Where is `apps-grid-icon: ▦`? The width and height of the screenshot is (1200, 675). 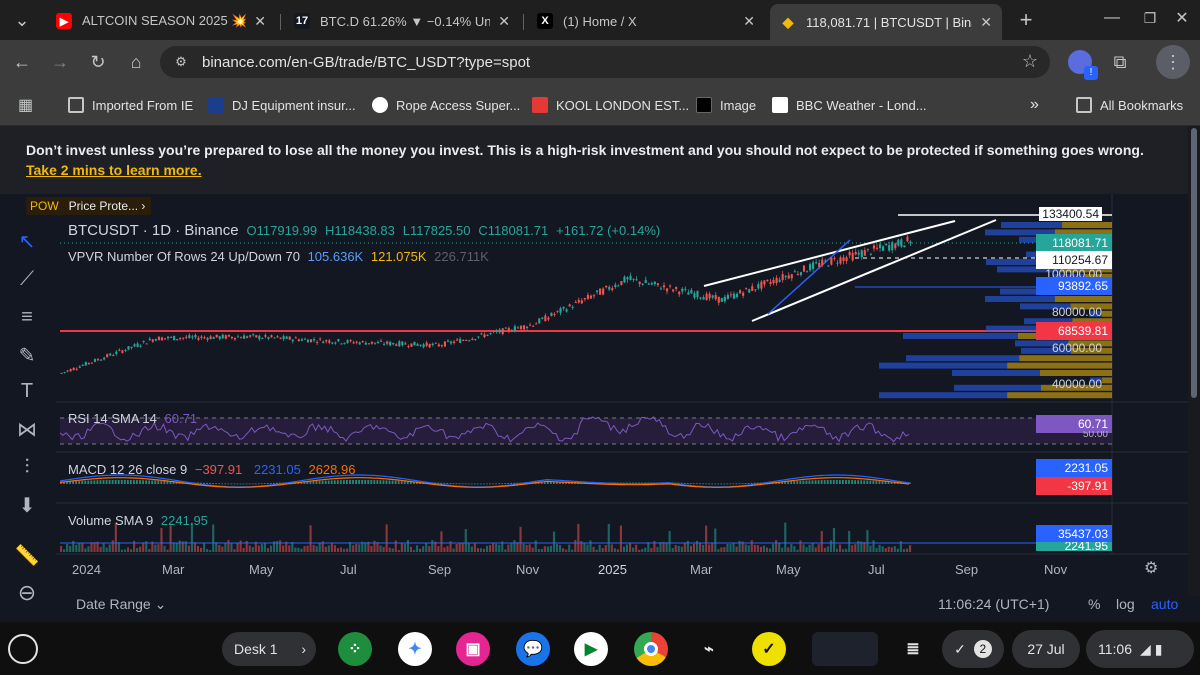
apps-grid-icon: ▦ is located at coordinates (25, 105).